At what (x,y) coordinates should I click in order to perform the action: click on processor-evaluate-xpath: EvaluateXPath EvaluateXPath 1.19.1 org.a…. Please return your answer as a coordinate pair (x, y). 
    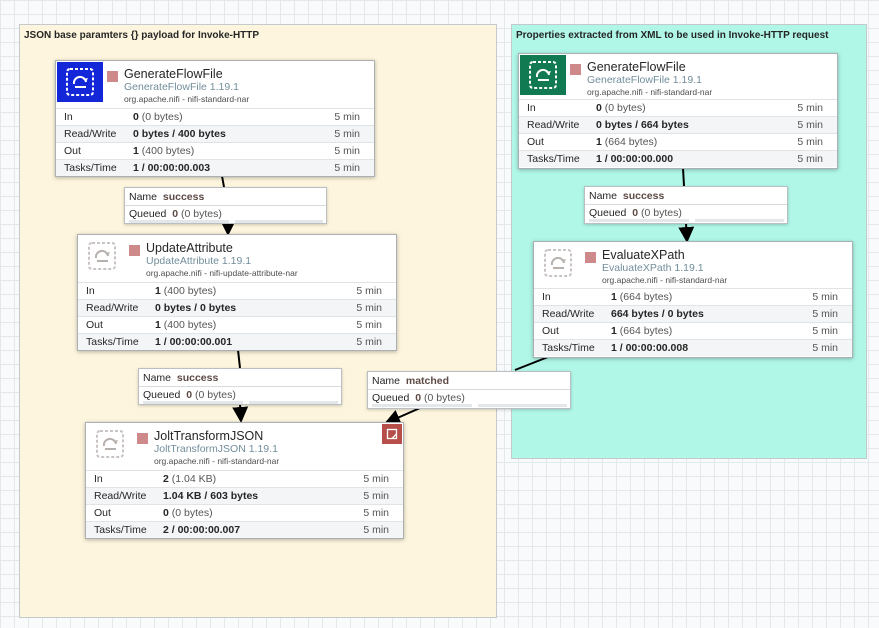
    Looking at the image, I should click on (693, 299).